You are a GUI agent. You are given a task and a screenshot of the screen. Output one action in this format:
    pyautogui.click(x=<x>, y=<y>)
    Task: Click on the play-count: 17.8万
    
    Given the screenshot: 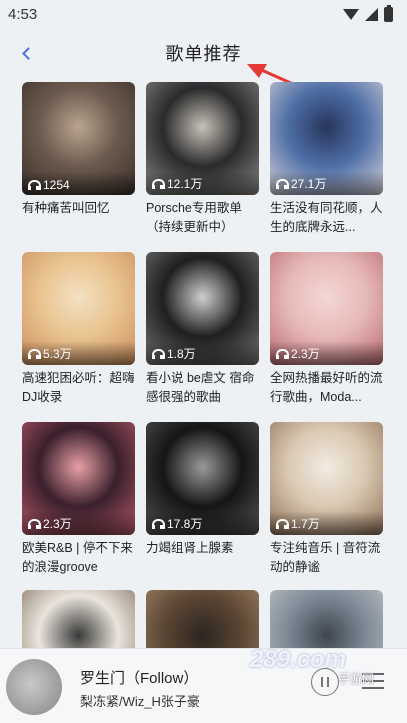 What is the action you would take?
    pyautogui.click(x=177, y=523)
    